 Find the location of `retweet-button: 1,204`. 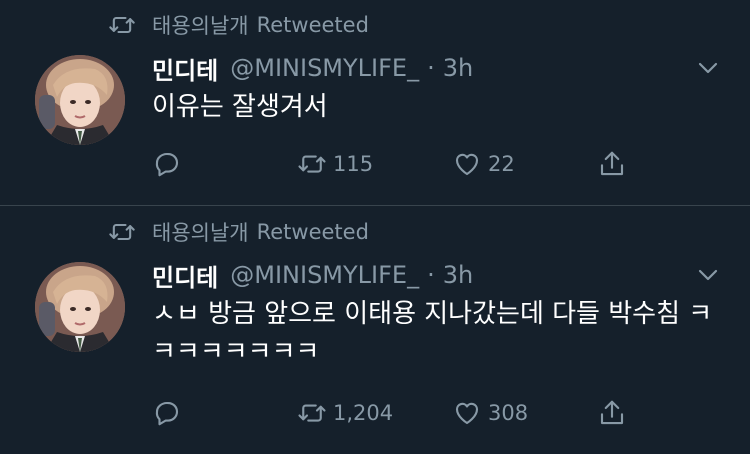

retweet-button: 1,204 is located at coordinates (345, 413).